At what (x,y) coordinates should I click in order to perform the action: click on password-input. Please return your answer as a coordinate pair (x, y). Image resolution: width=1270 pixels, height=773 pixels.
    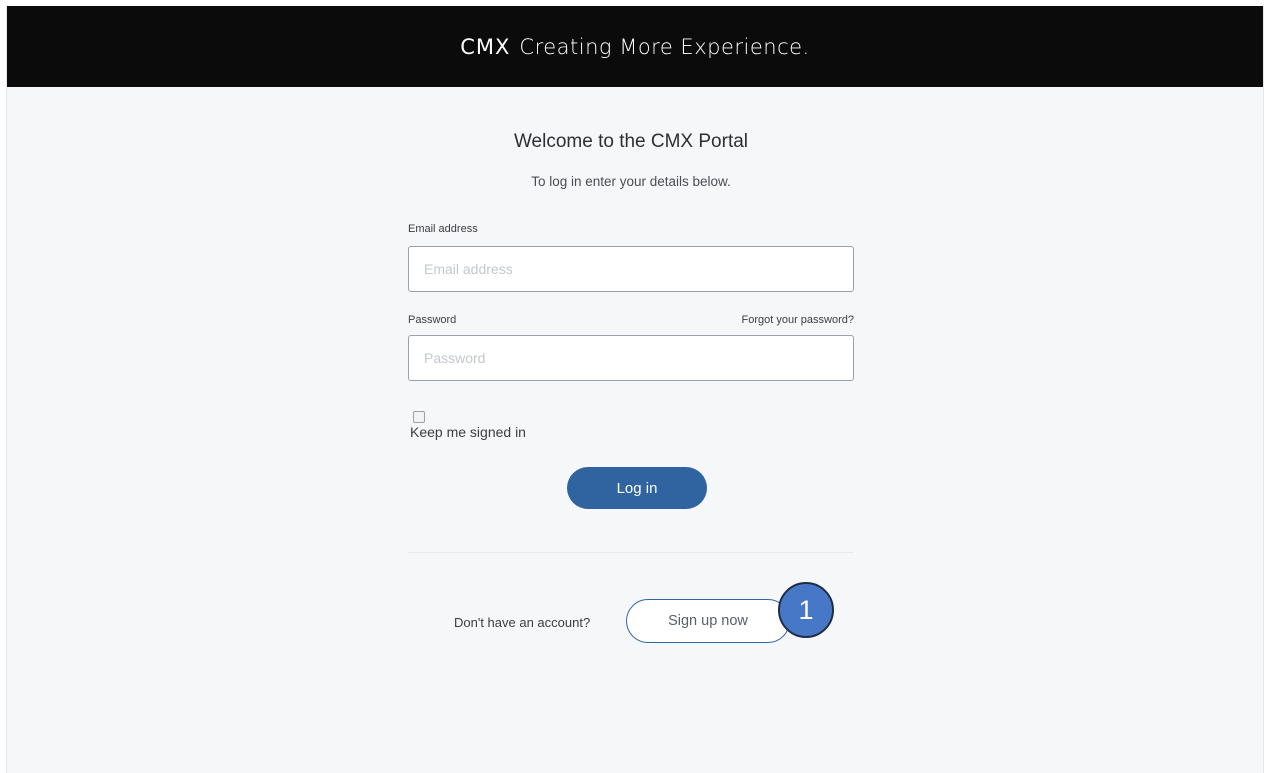
    Looking at the image, I should click on (631, 358).